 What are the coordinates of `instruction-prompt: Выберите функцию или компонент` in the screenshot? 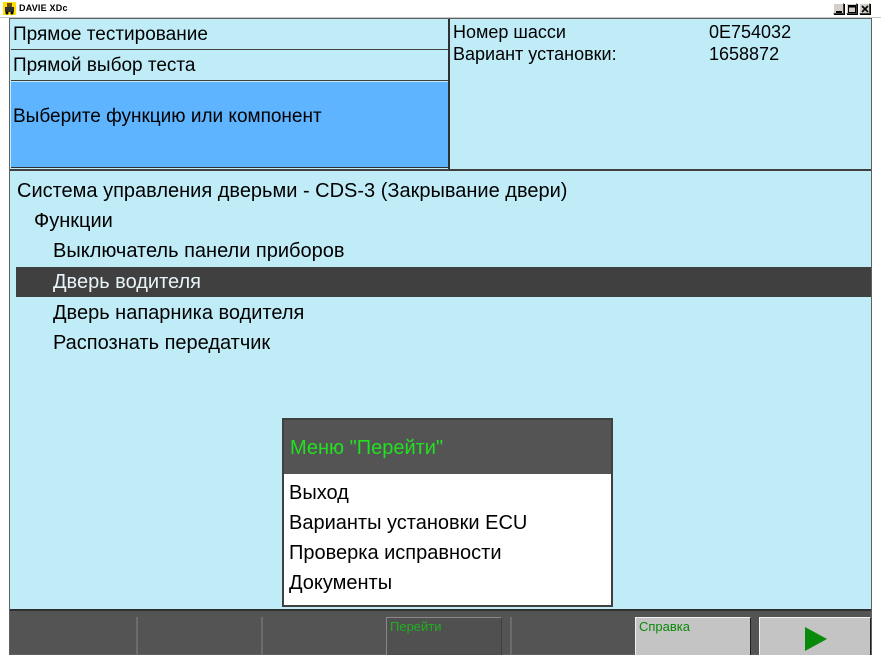 It's located at (229, 125).